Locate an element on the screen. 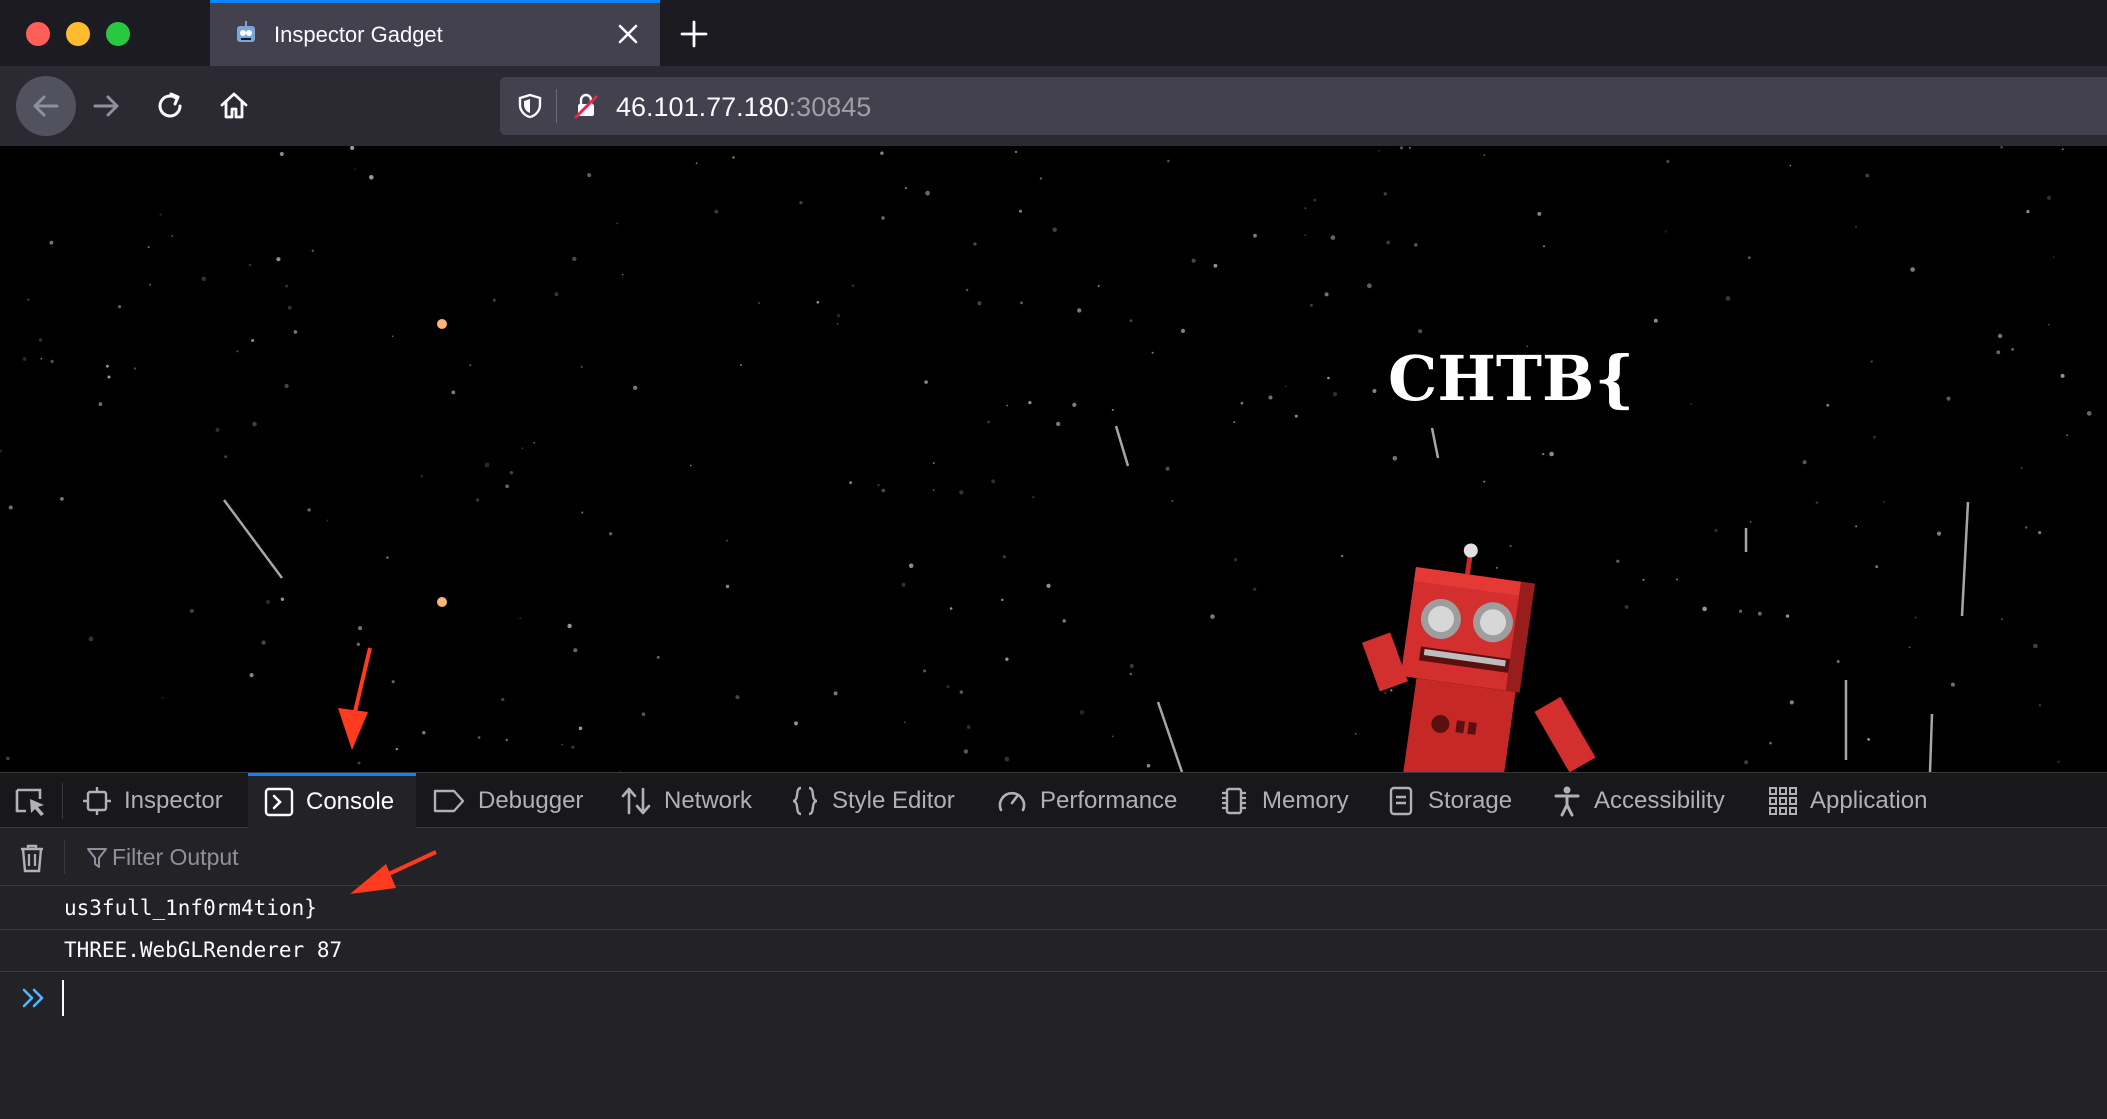  tab-accessibility: Accessibility is located at coordinates (1638, 800).